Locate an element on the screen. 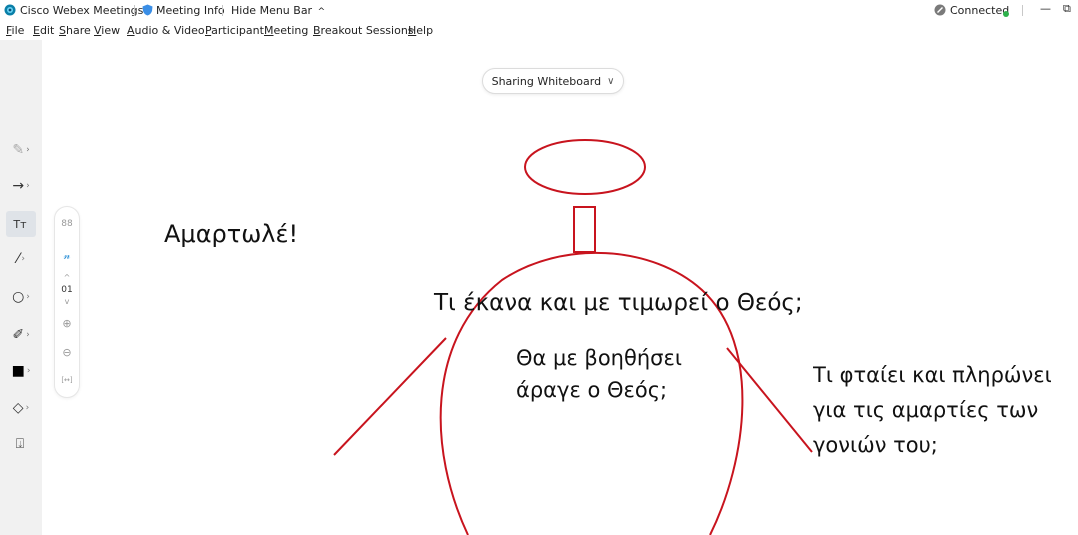 The width and height of the screenshot is (1078, 535). line-tool-button: ⁄ › is located at coordinates (21, 259).